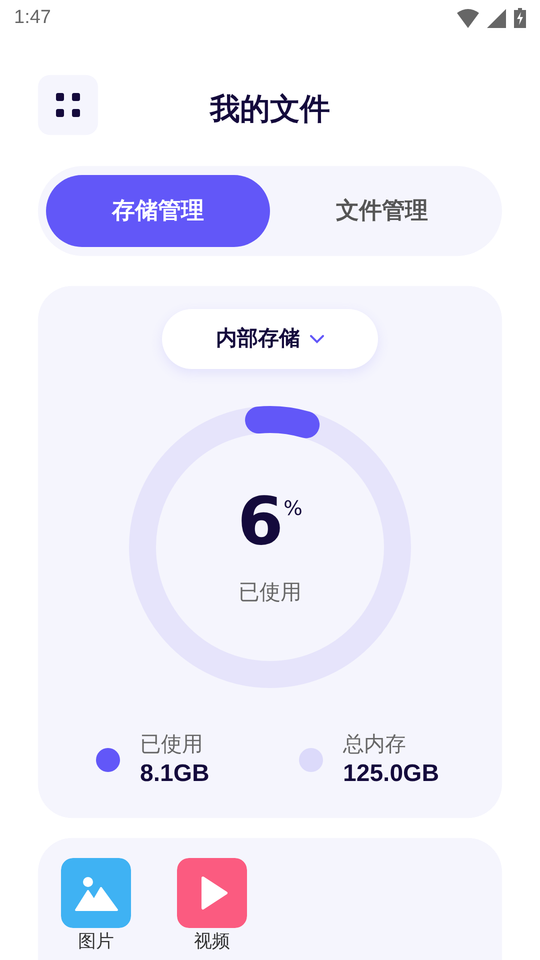 This screenshot has height=960, width=540. What do you see at coordinates (375, 744) in the screenshot?
I see `legend-label: 总内存` at bounding box center [375, 744].